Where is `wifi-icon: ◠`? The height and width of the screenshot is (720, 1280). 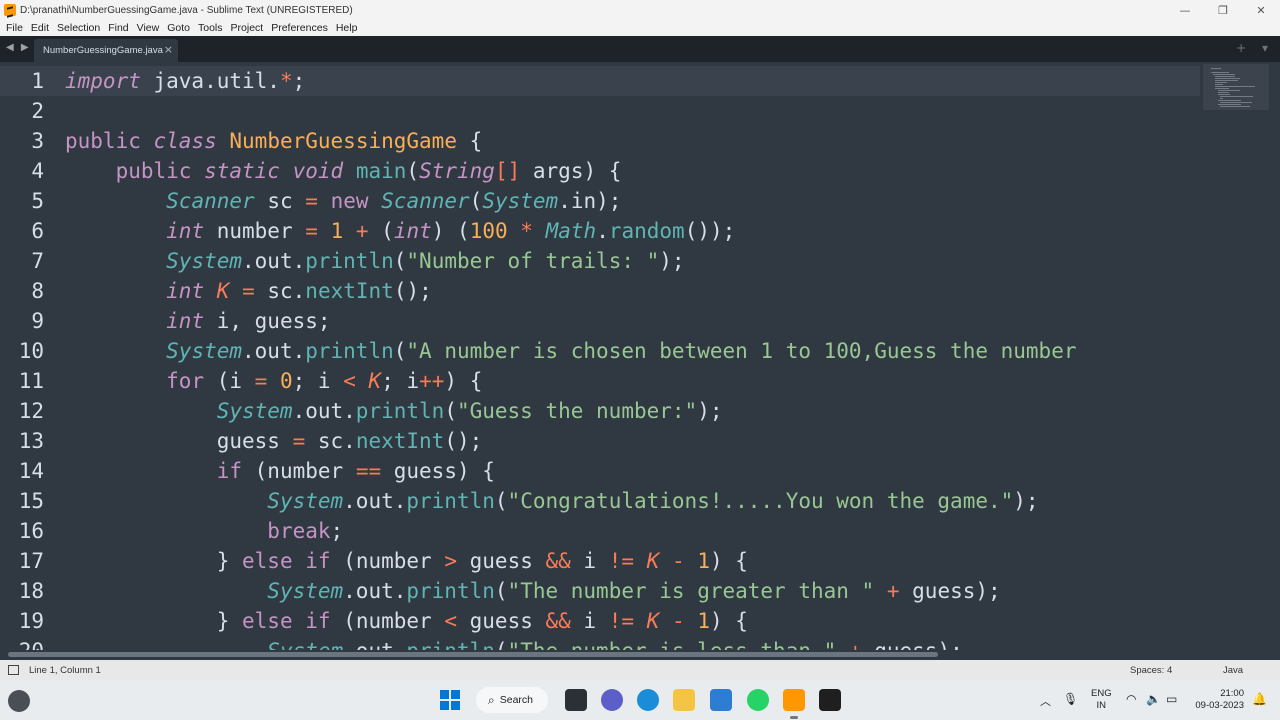 wifi-icon: ◠ is located at coordinates (1131, 706).